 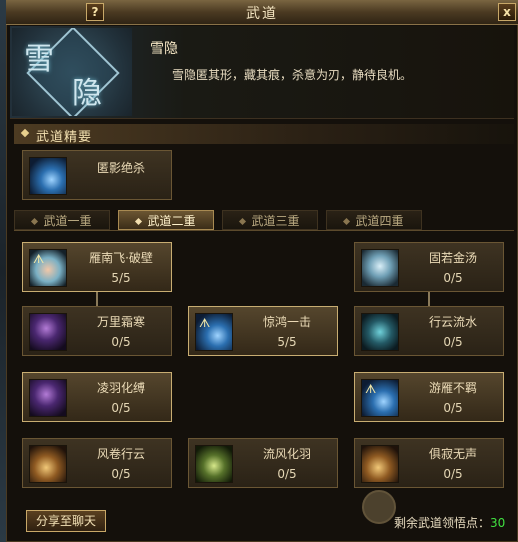 I want to click on wandering-goose-icon: ᗑ, so click(x=380, y=398).